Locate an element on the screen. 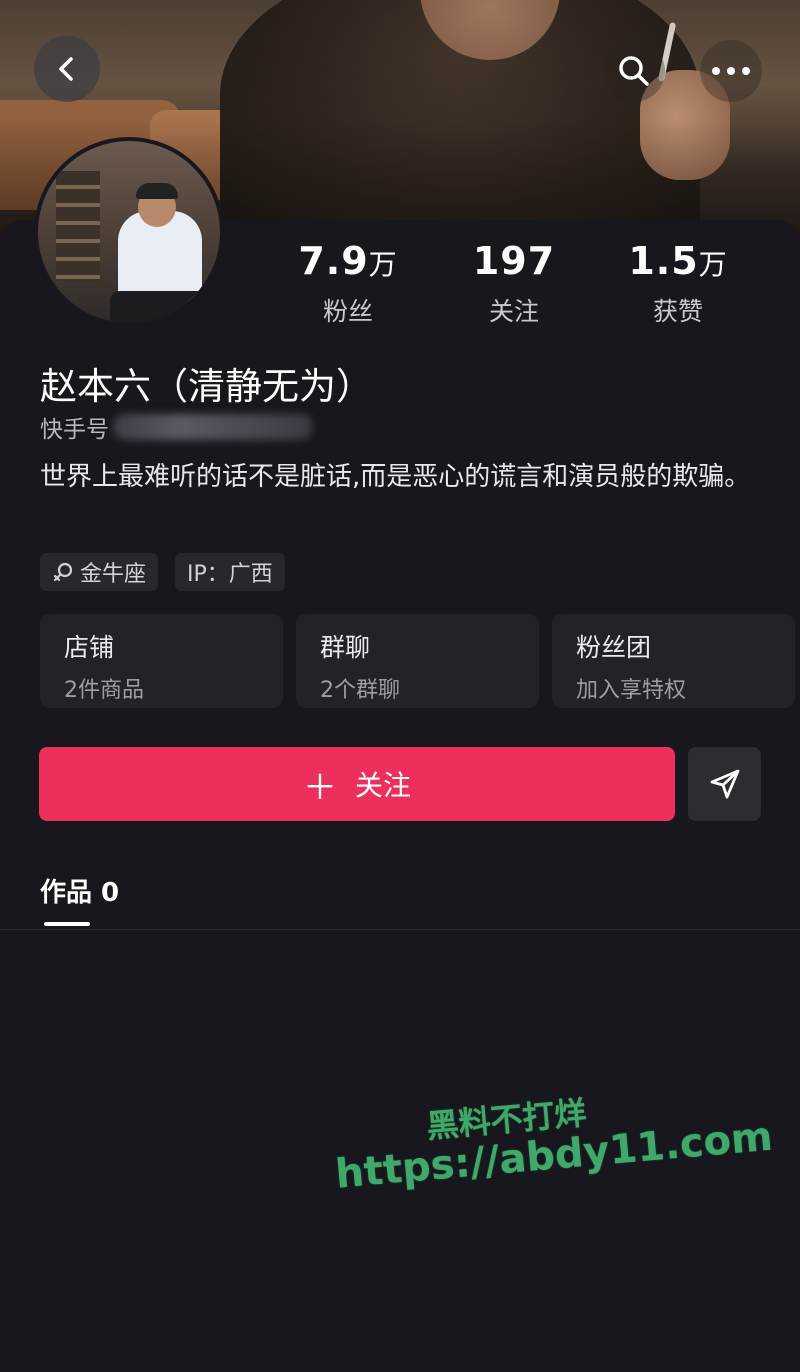 This screenshot has height=1372, width=800. kwai-id-label: 快手号 is located at coordinates (74, 430).